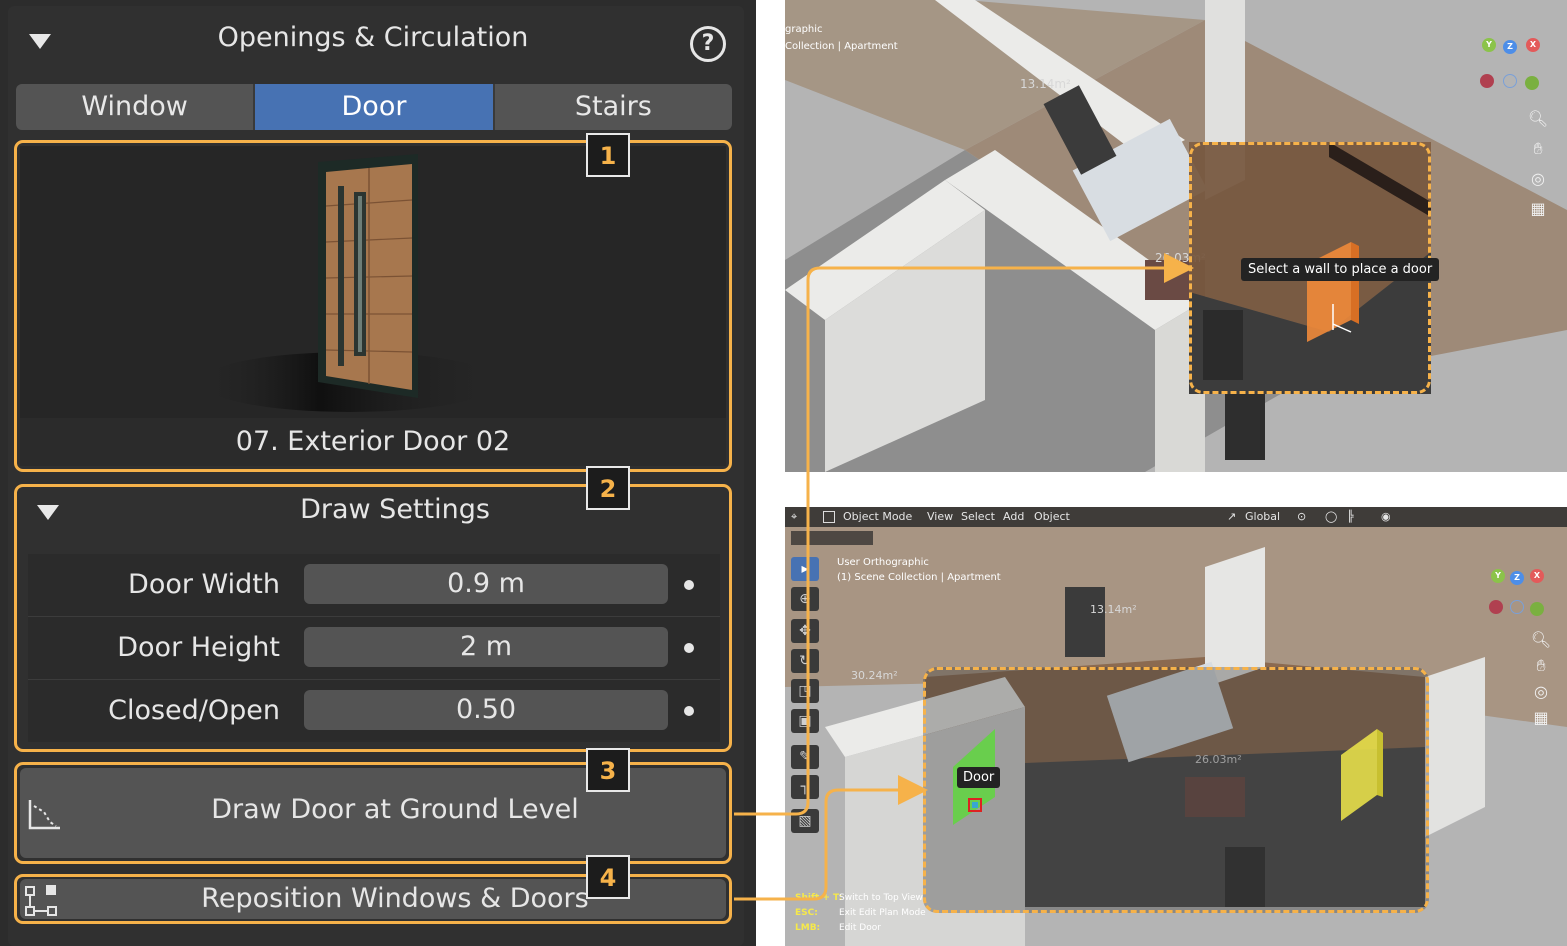  I want to click on door-height-label: Door Height, so click(198, 647).